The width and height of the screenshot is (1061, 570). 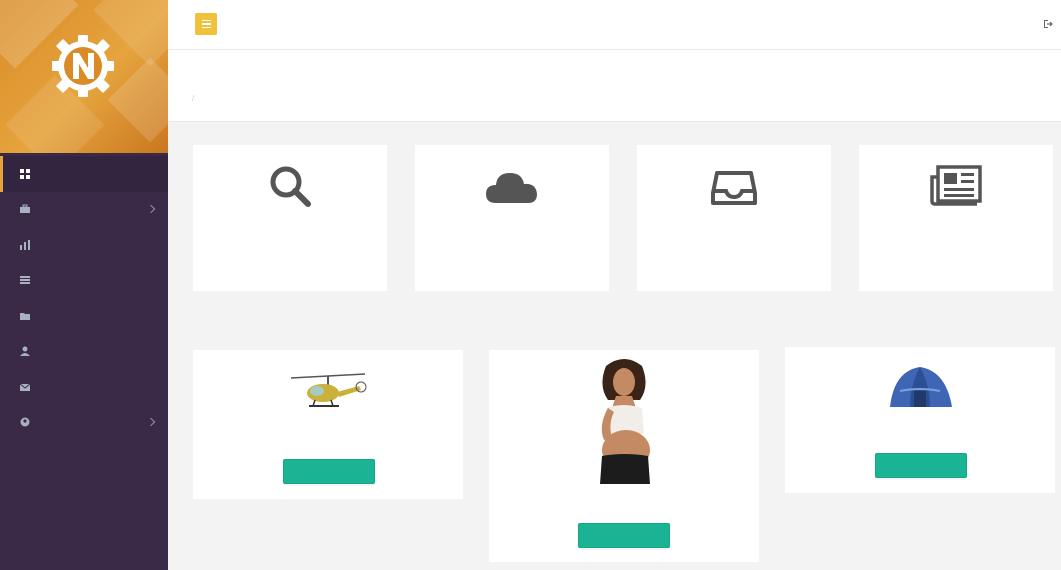 I want to click on stat-card-cloud, so click(x=512, y=218).